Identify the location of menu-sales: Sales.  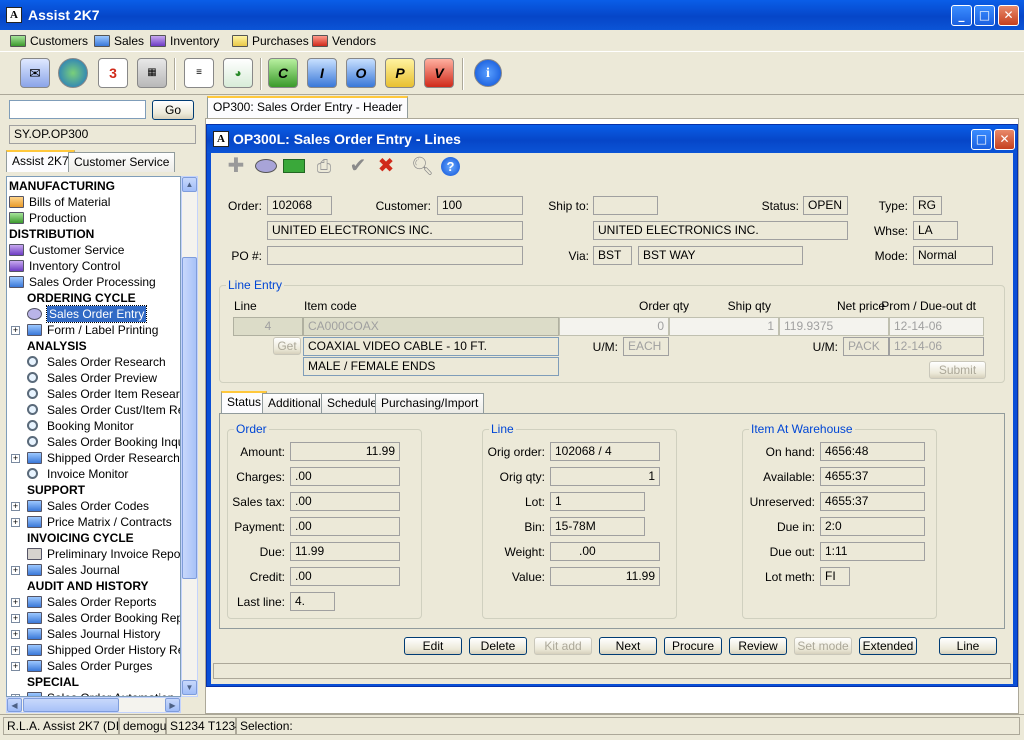
(118, 41).